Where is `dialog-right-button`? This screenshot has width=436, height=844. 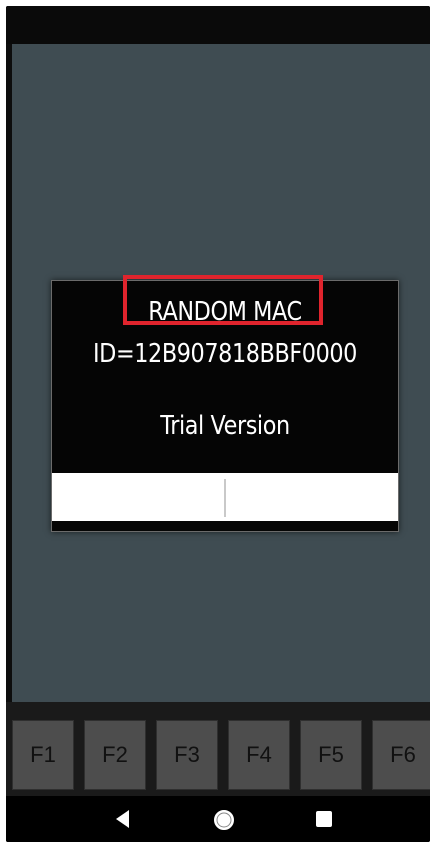 dialog-right-button is located at coordinates (312, 497).